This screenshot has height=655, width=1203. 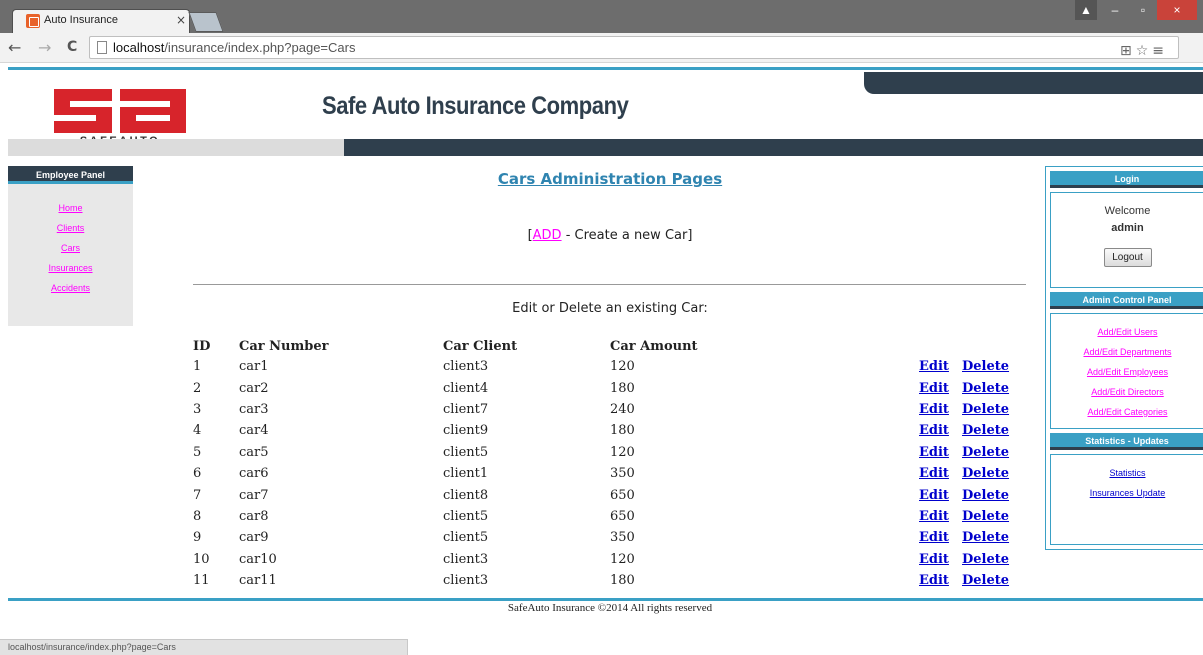 I want to click on cell-car-number: car6, so click(x=254, y=474).